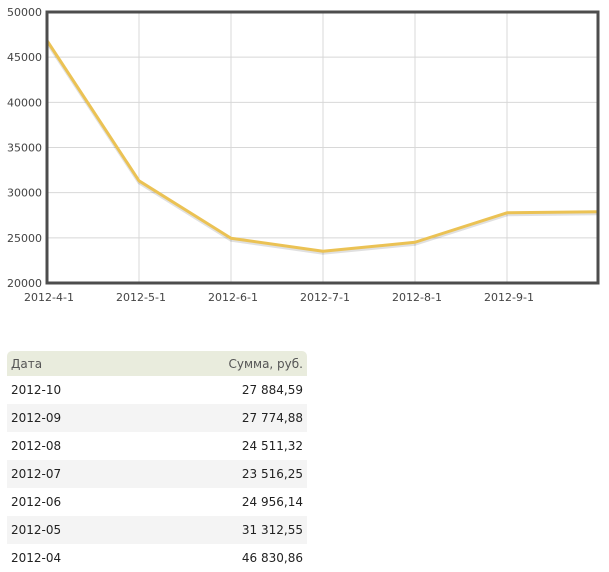  I want to click on x-tick-label: 2012-6-1, so click(233, 297).